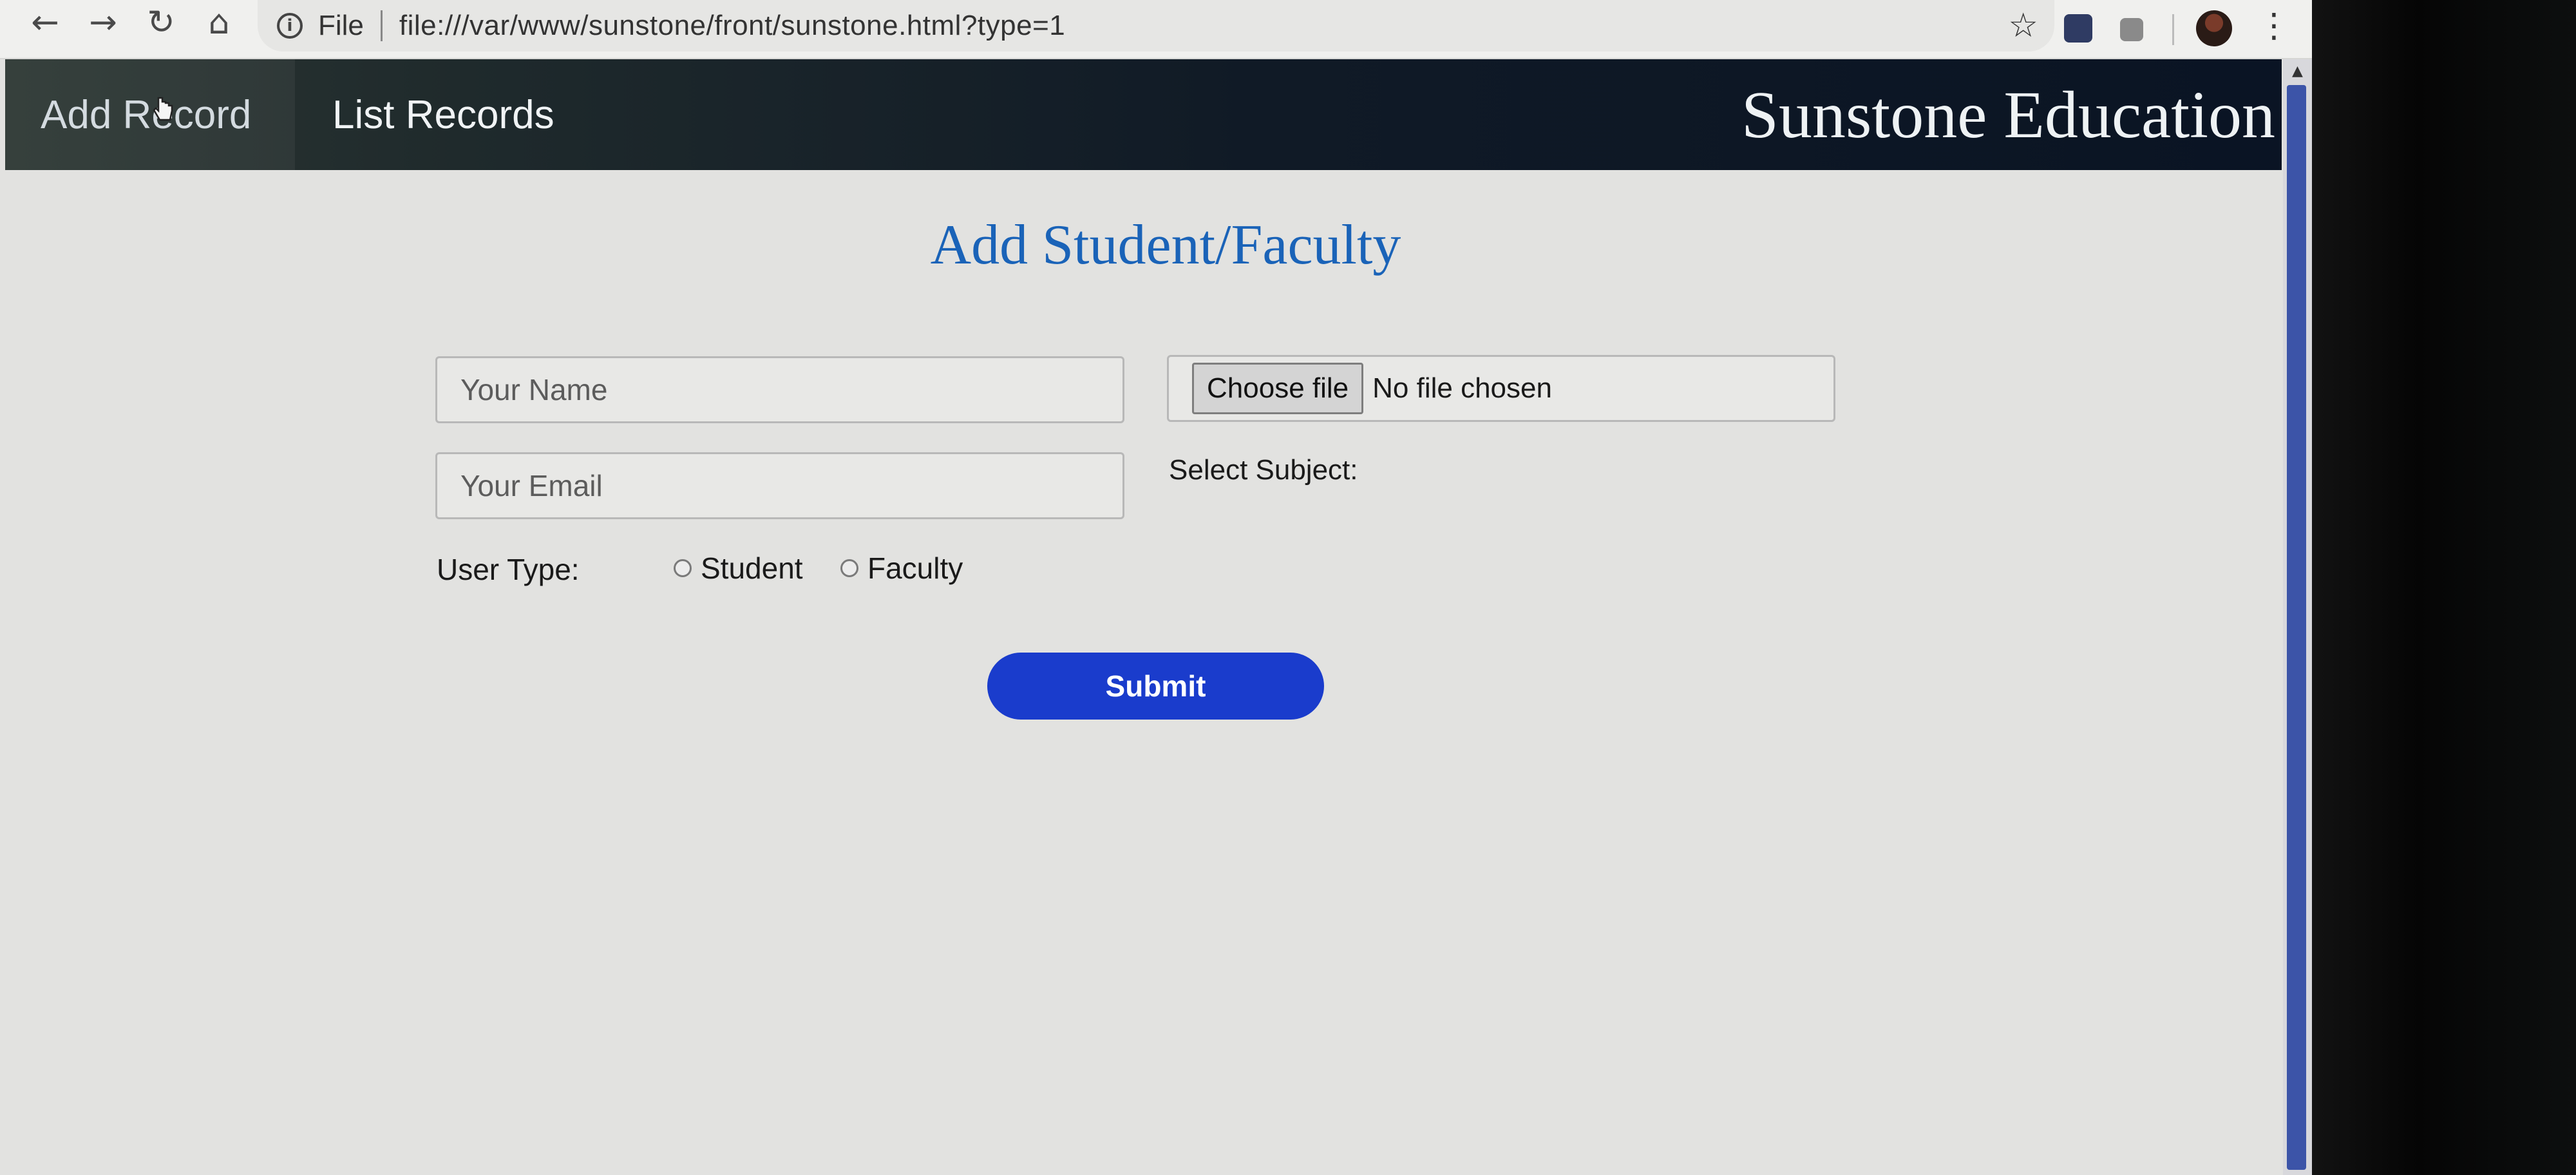  I want to click on submit-button: Submit, so click(1156, 686).